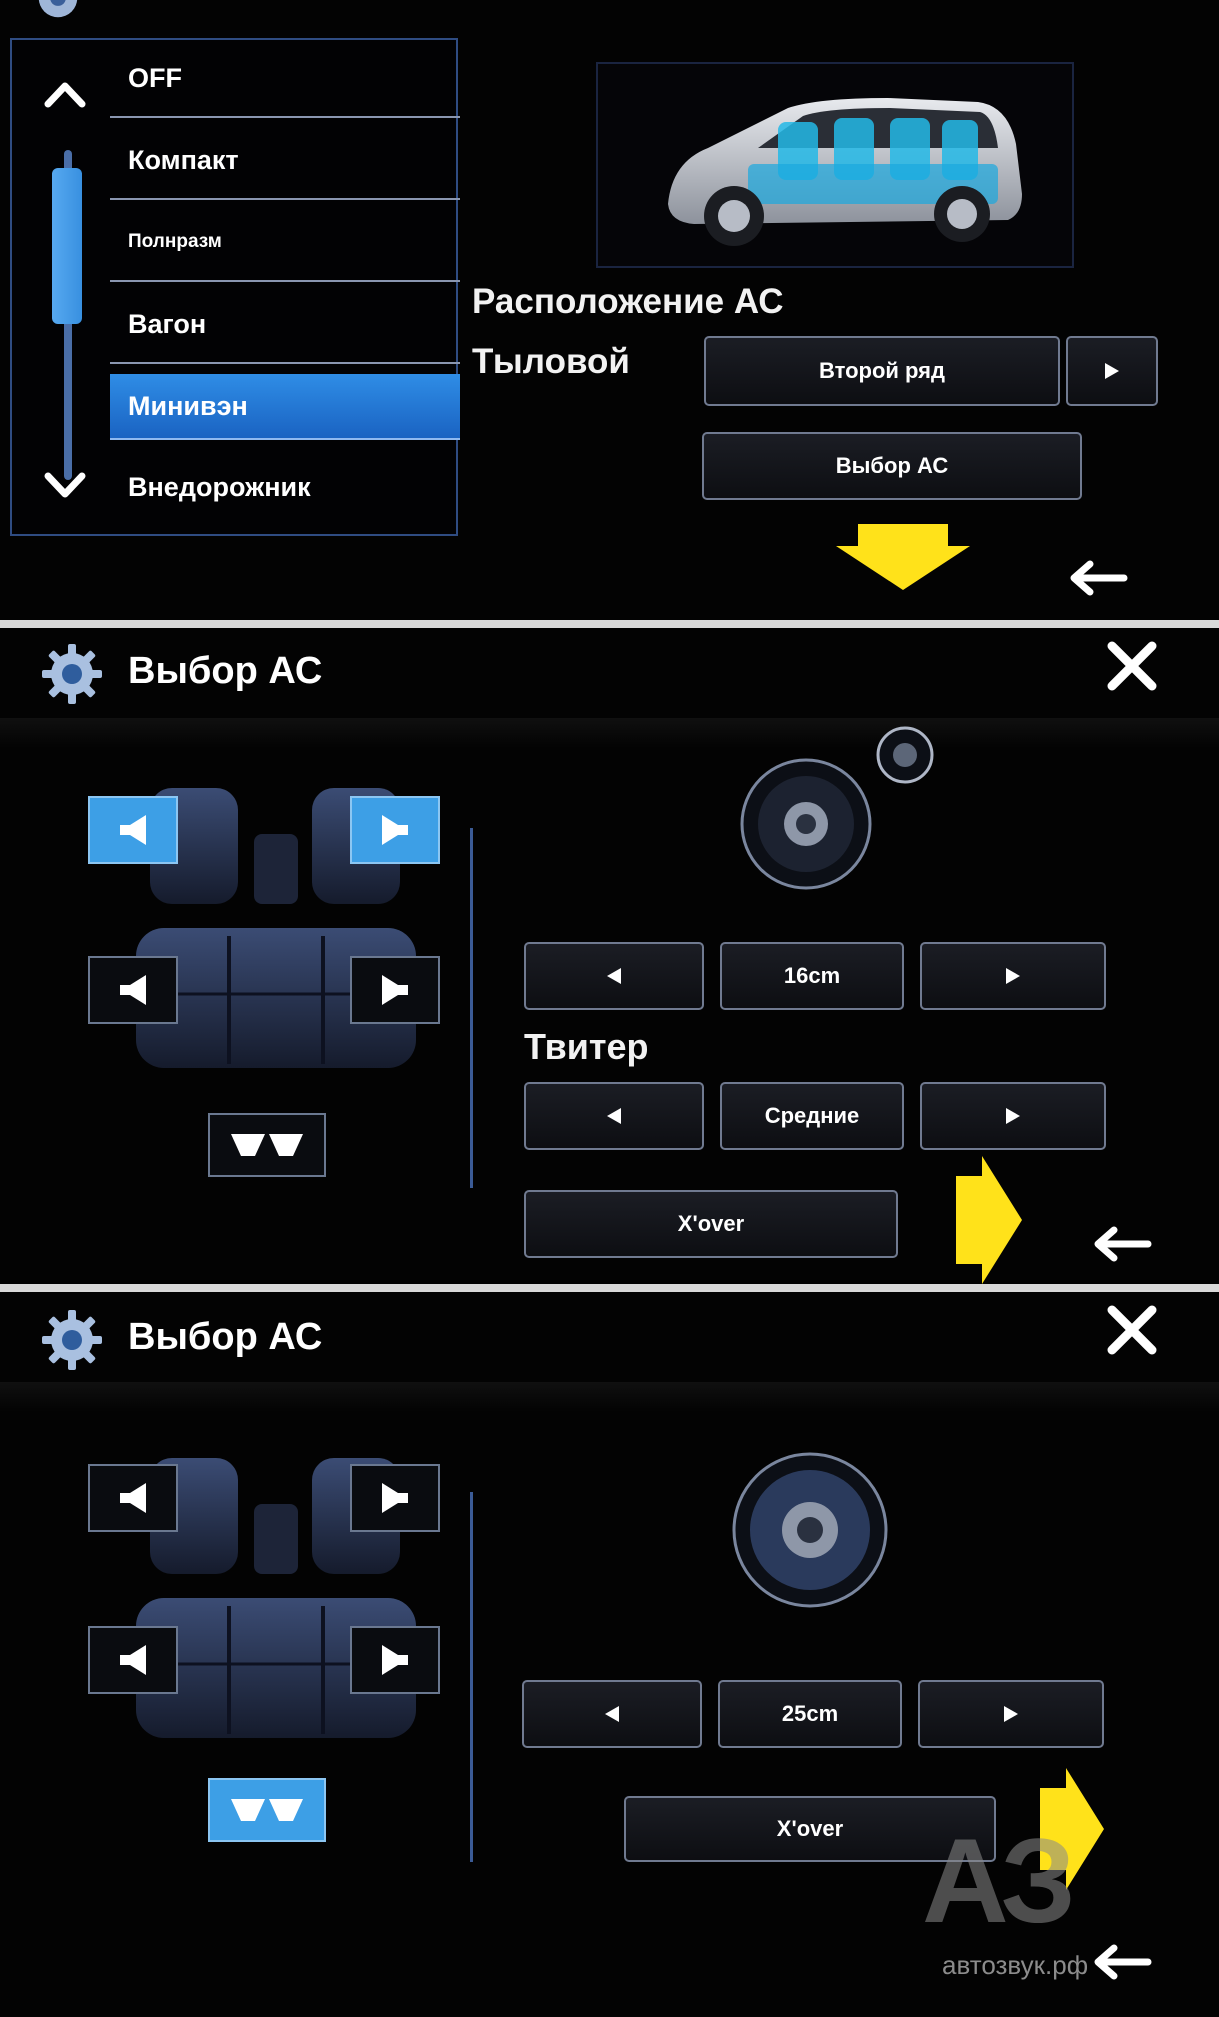 This screenshot has height=2017, width=1219. Describe the element at coordinates (65, 95) in the screenshot. I see `chevron-up-icon` at that location.